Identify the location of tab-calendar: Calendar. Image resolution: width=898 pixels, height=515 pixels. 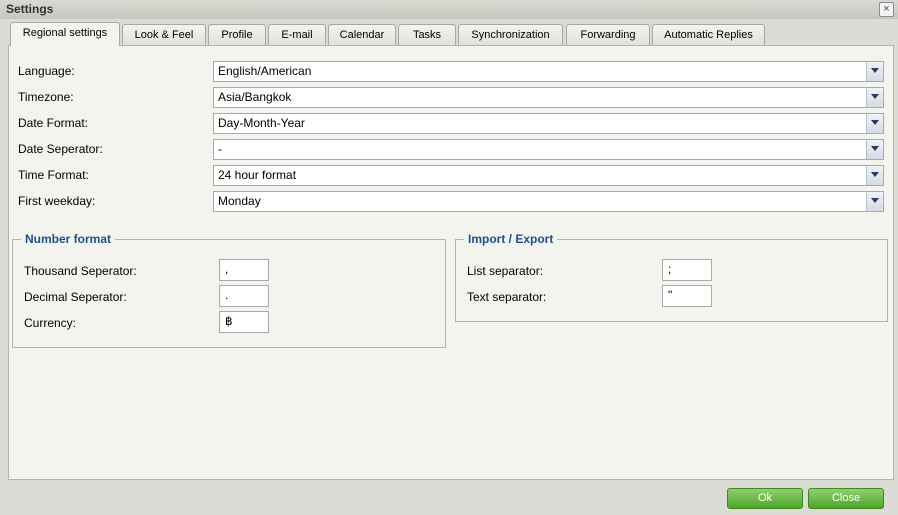
(362, 34).